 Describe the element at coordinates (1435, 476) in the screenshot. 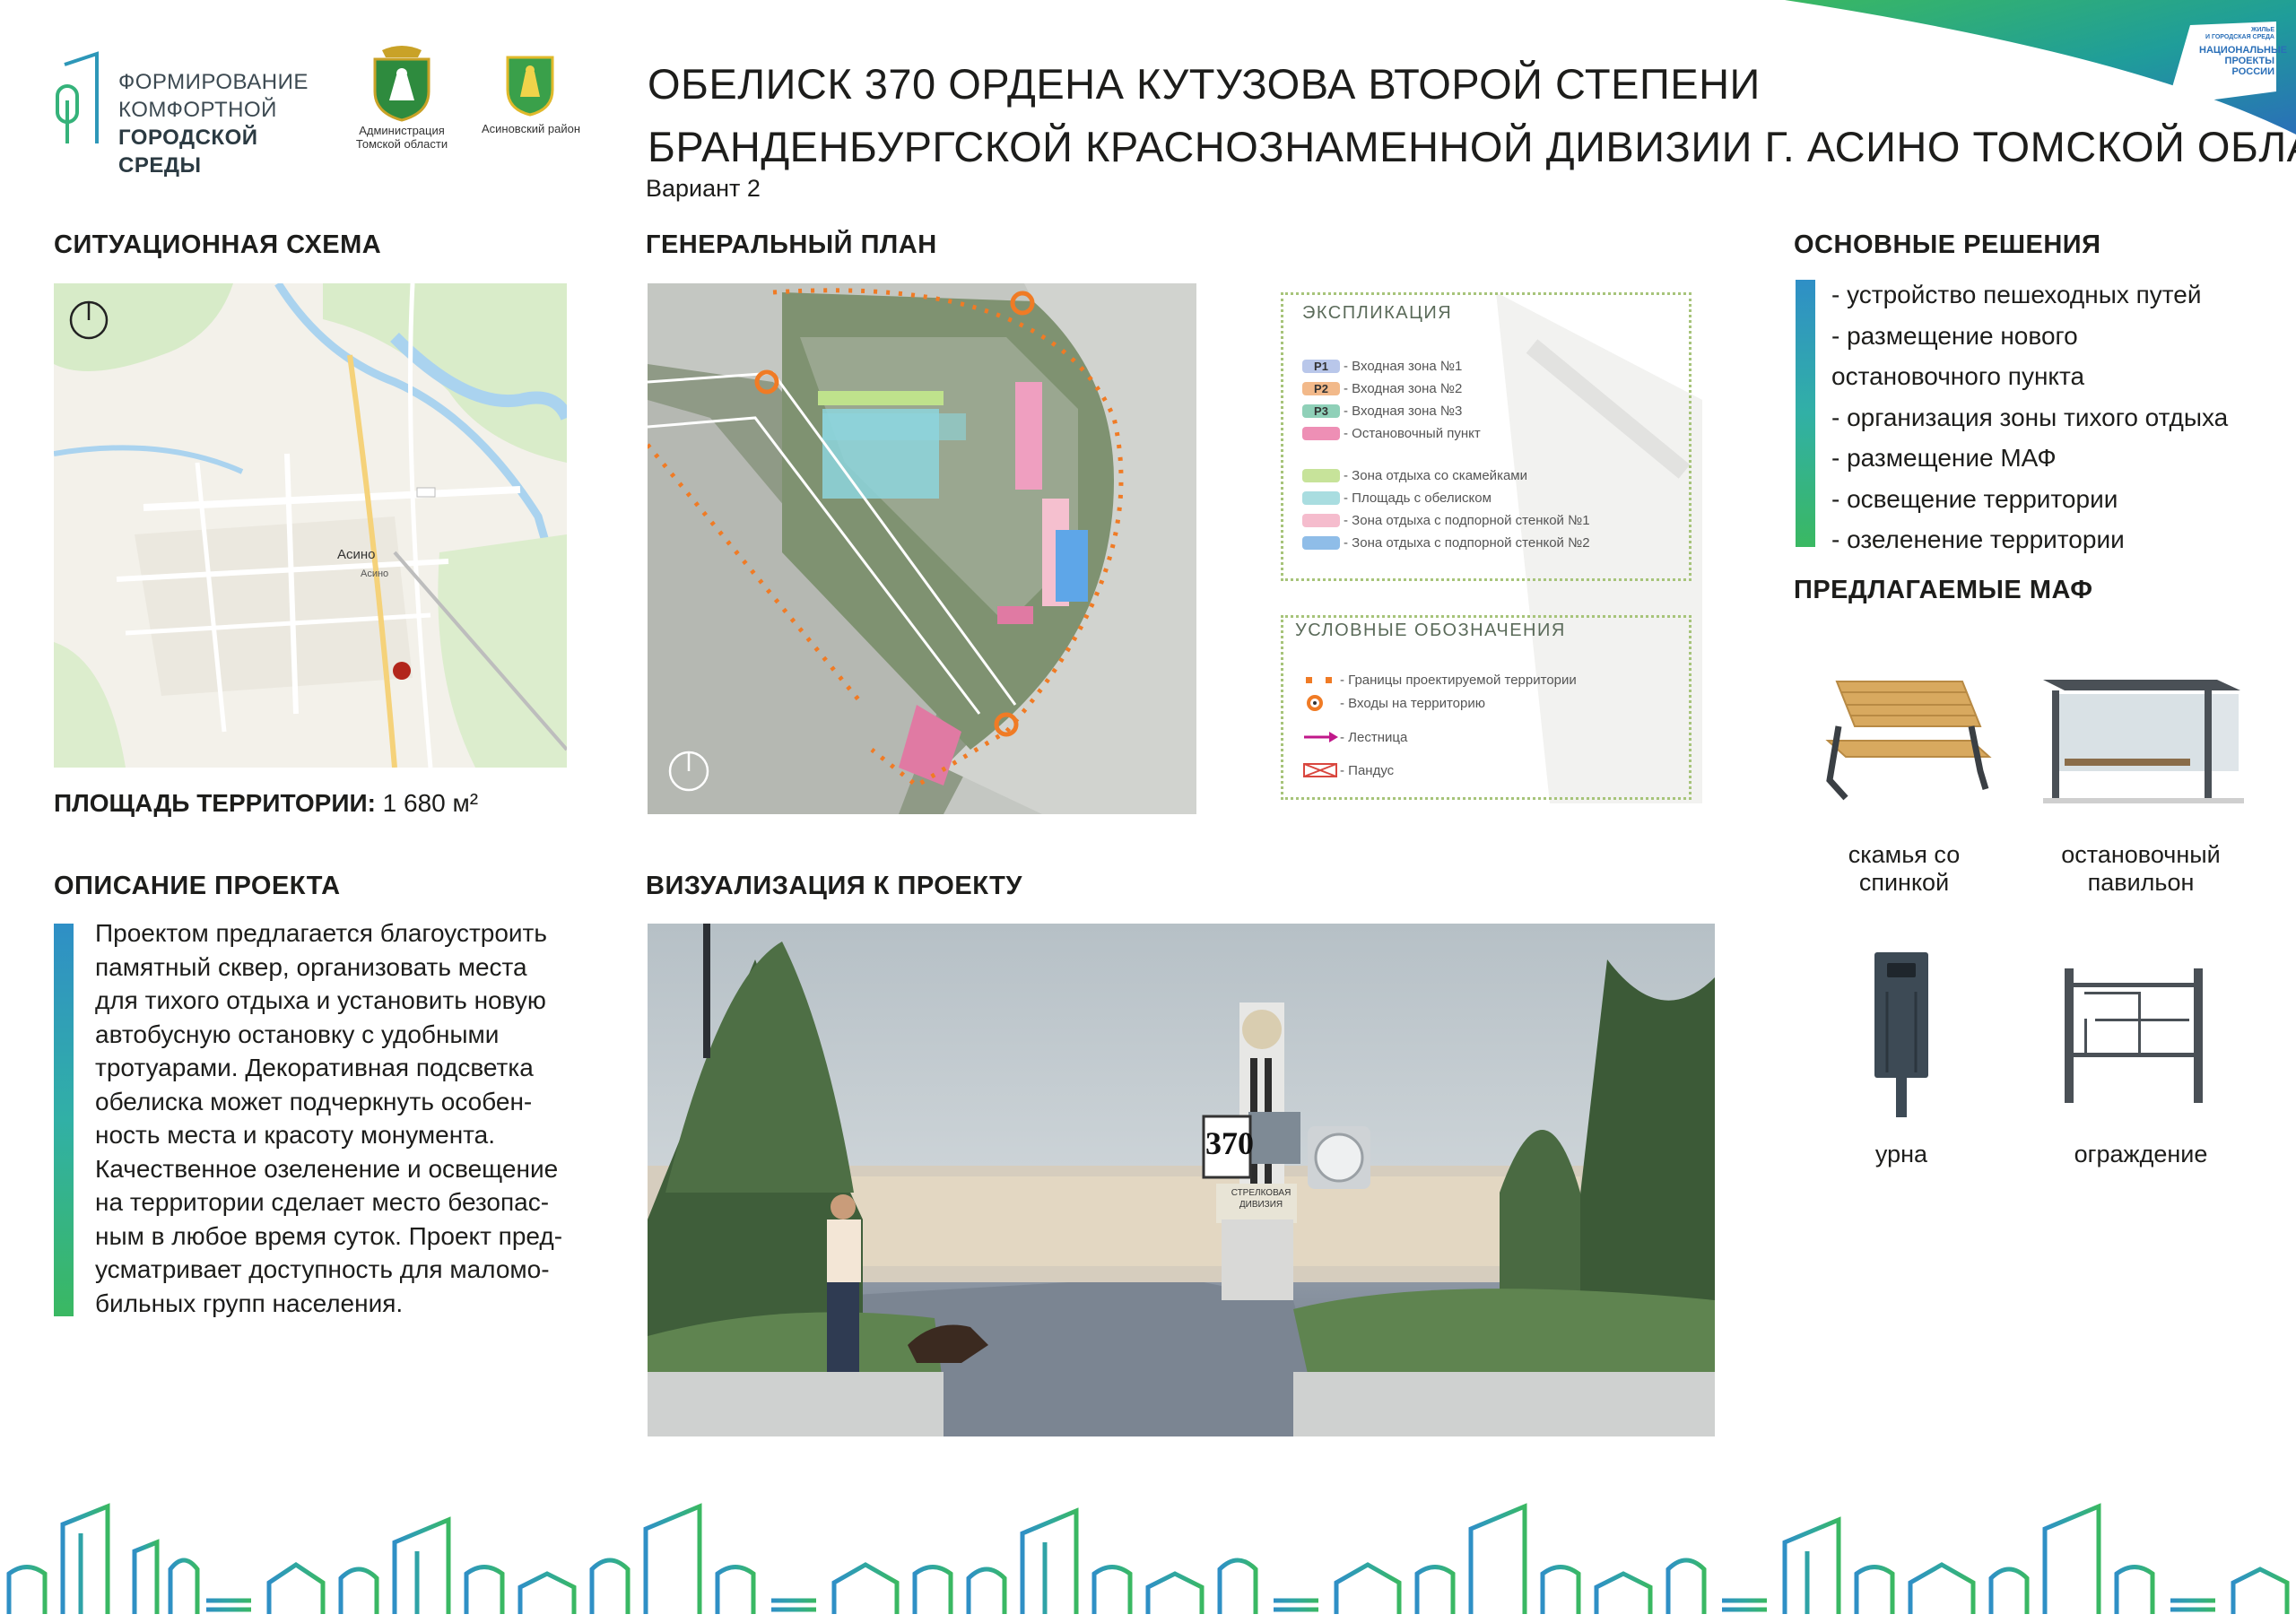

I see `legend-label: - Зона отдыха со скамейками` at that location.